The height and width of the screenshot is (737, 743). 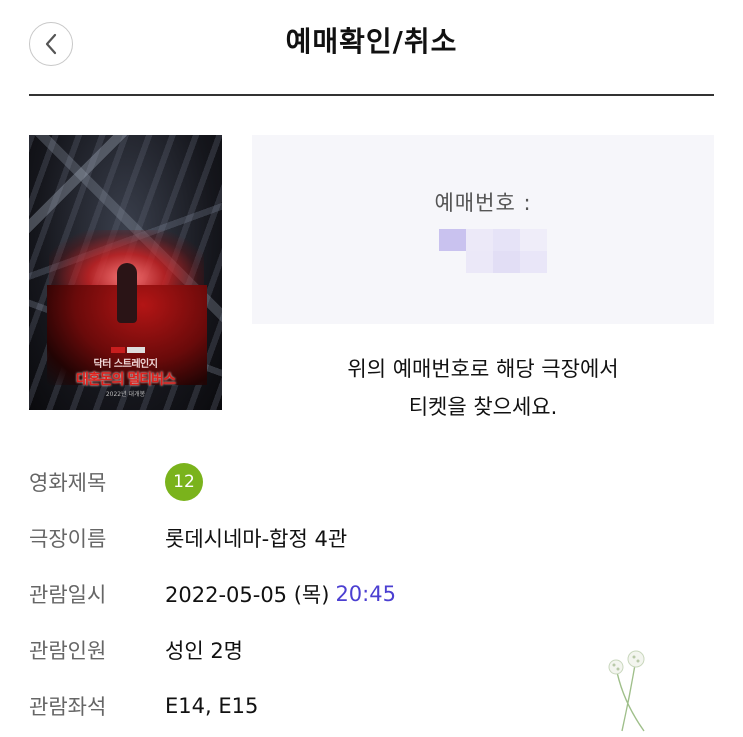 I want to click on datetime-row: 관람일시 2022-05-05 (목) 20:45, so click(x=212, y=594).